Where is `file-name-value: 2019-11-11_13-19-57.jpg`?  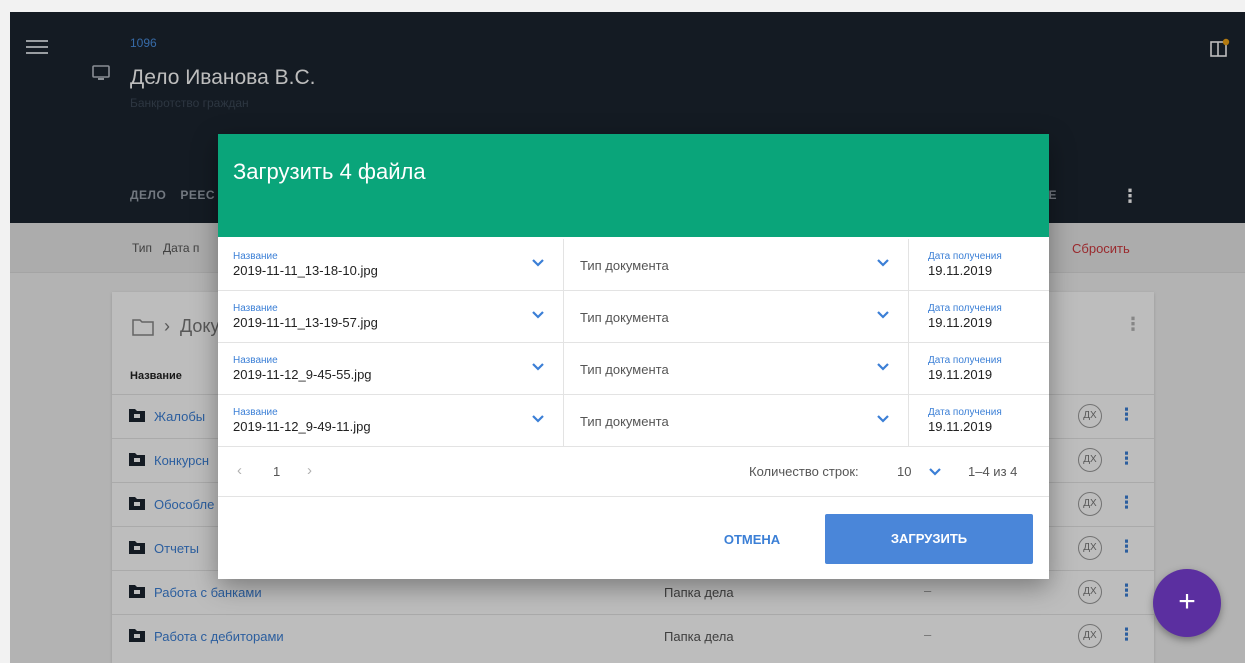 file-name-value: 2019-11-11_13-19-57.jpg is located at coordinates (305, 322).